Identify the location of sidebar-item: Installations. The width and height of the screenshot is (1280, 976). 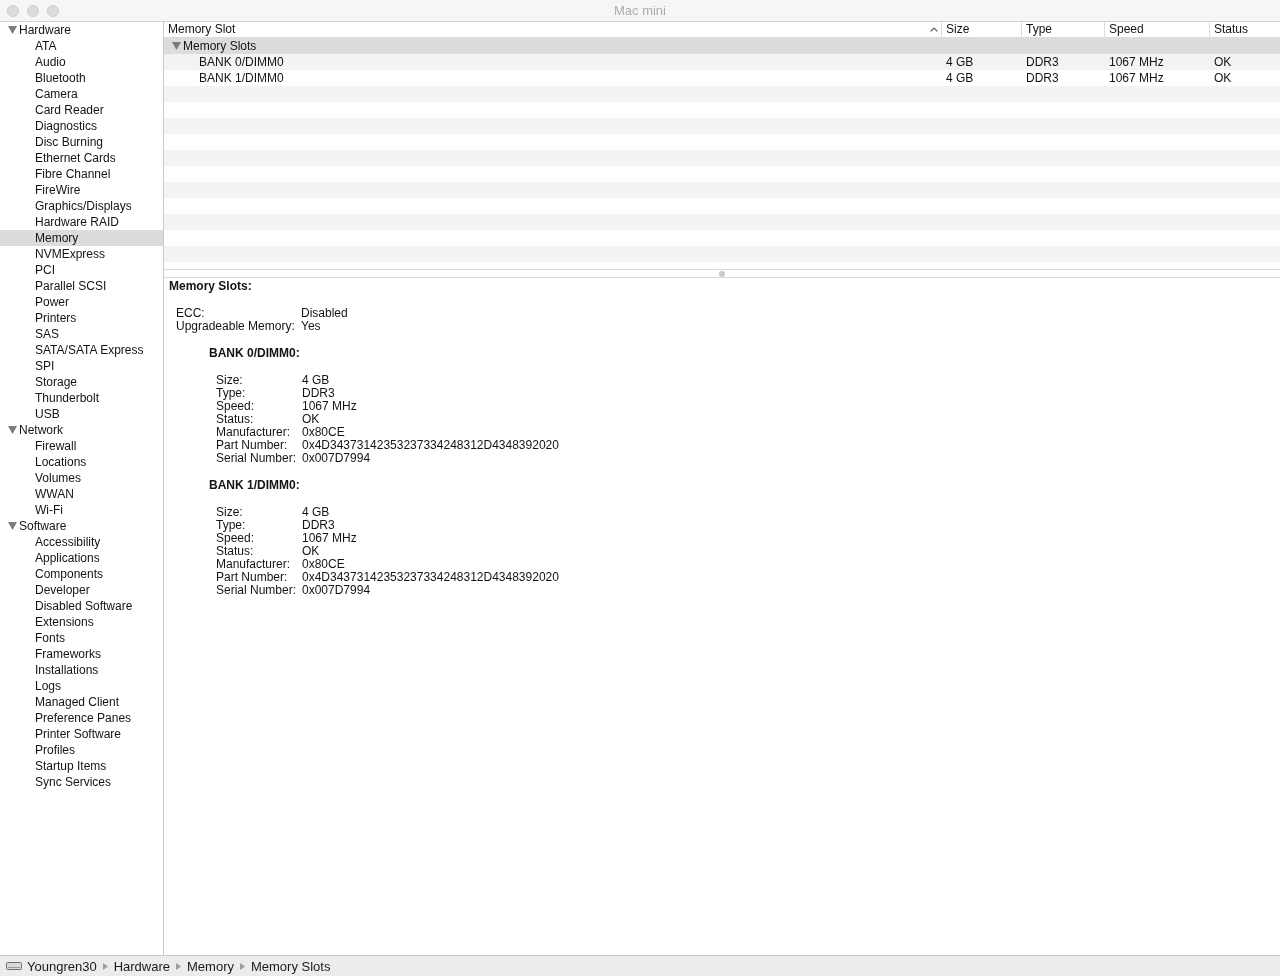
(81, 670).